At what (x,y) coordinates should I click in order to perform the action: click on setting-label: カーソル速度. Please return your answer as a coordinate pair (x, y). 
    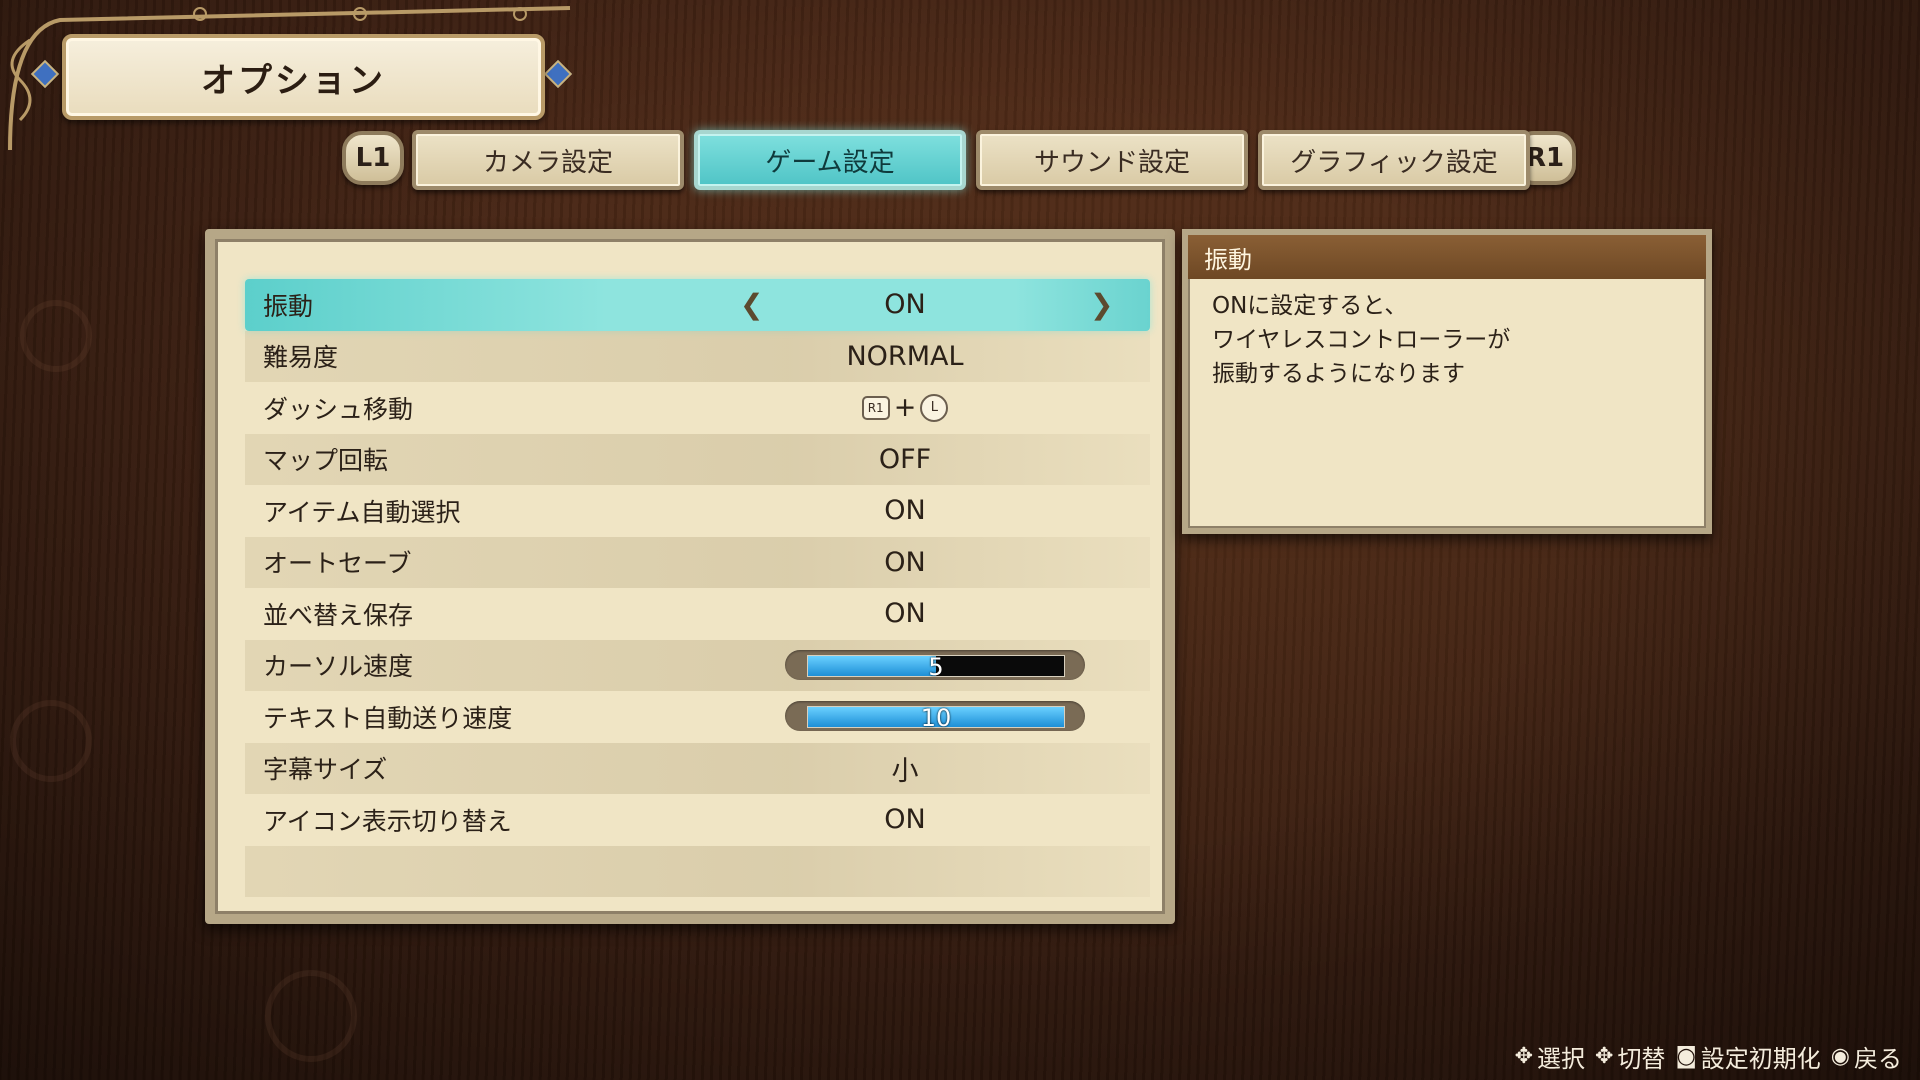
    Looking at the image, I should click on (338, 667).